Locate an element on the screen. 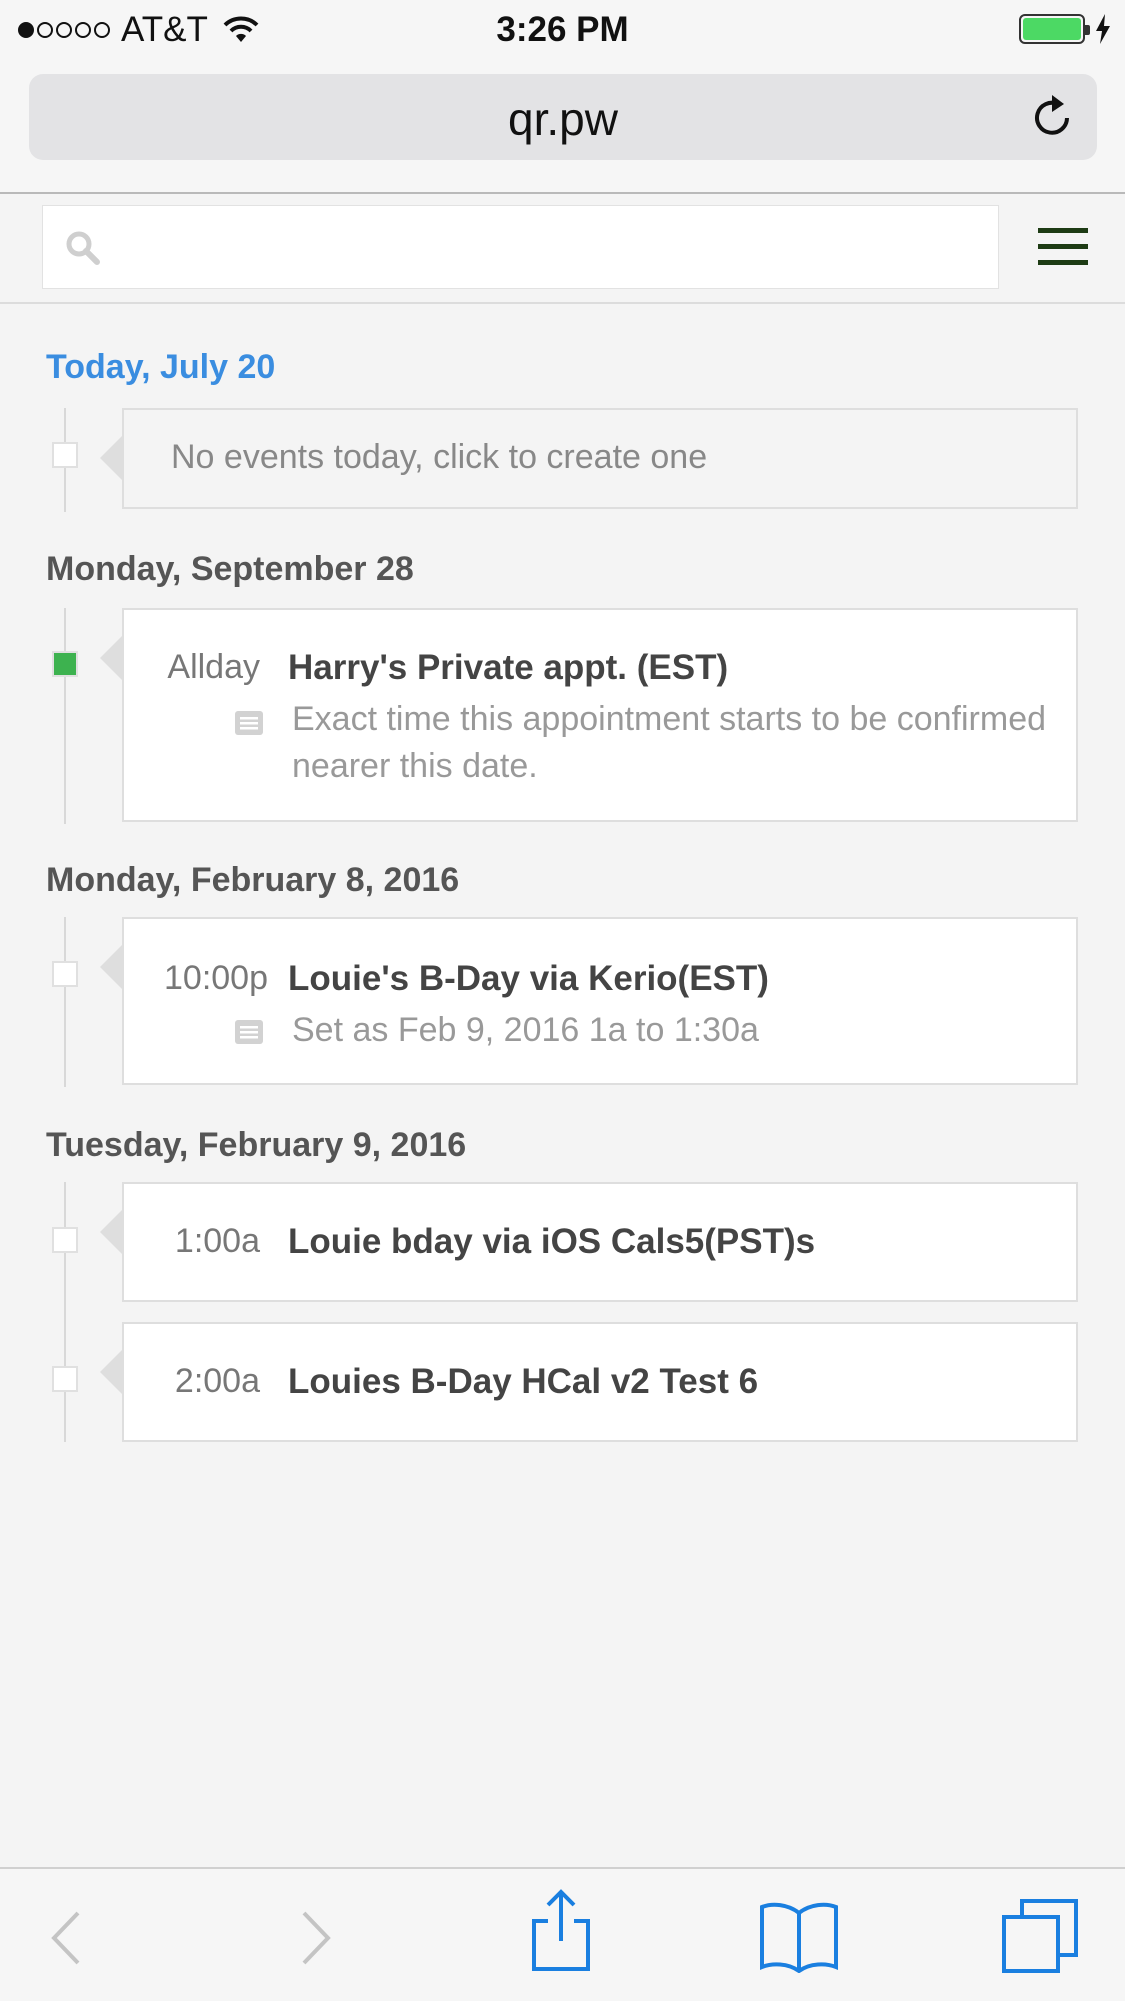  battery-icon is located at coordinates (1054, 29).